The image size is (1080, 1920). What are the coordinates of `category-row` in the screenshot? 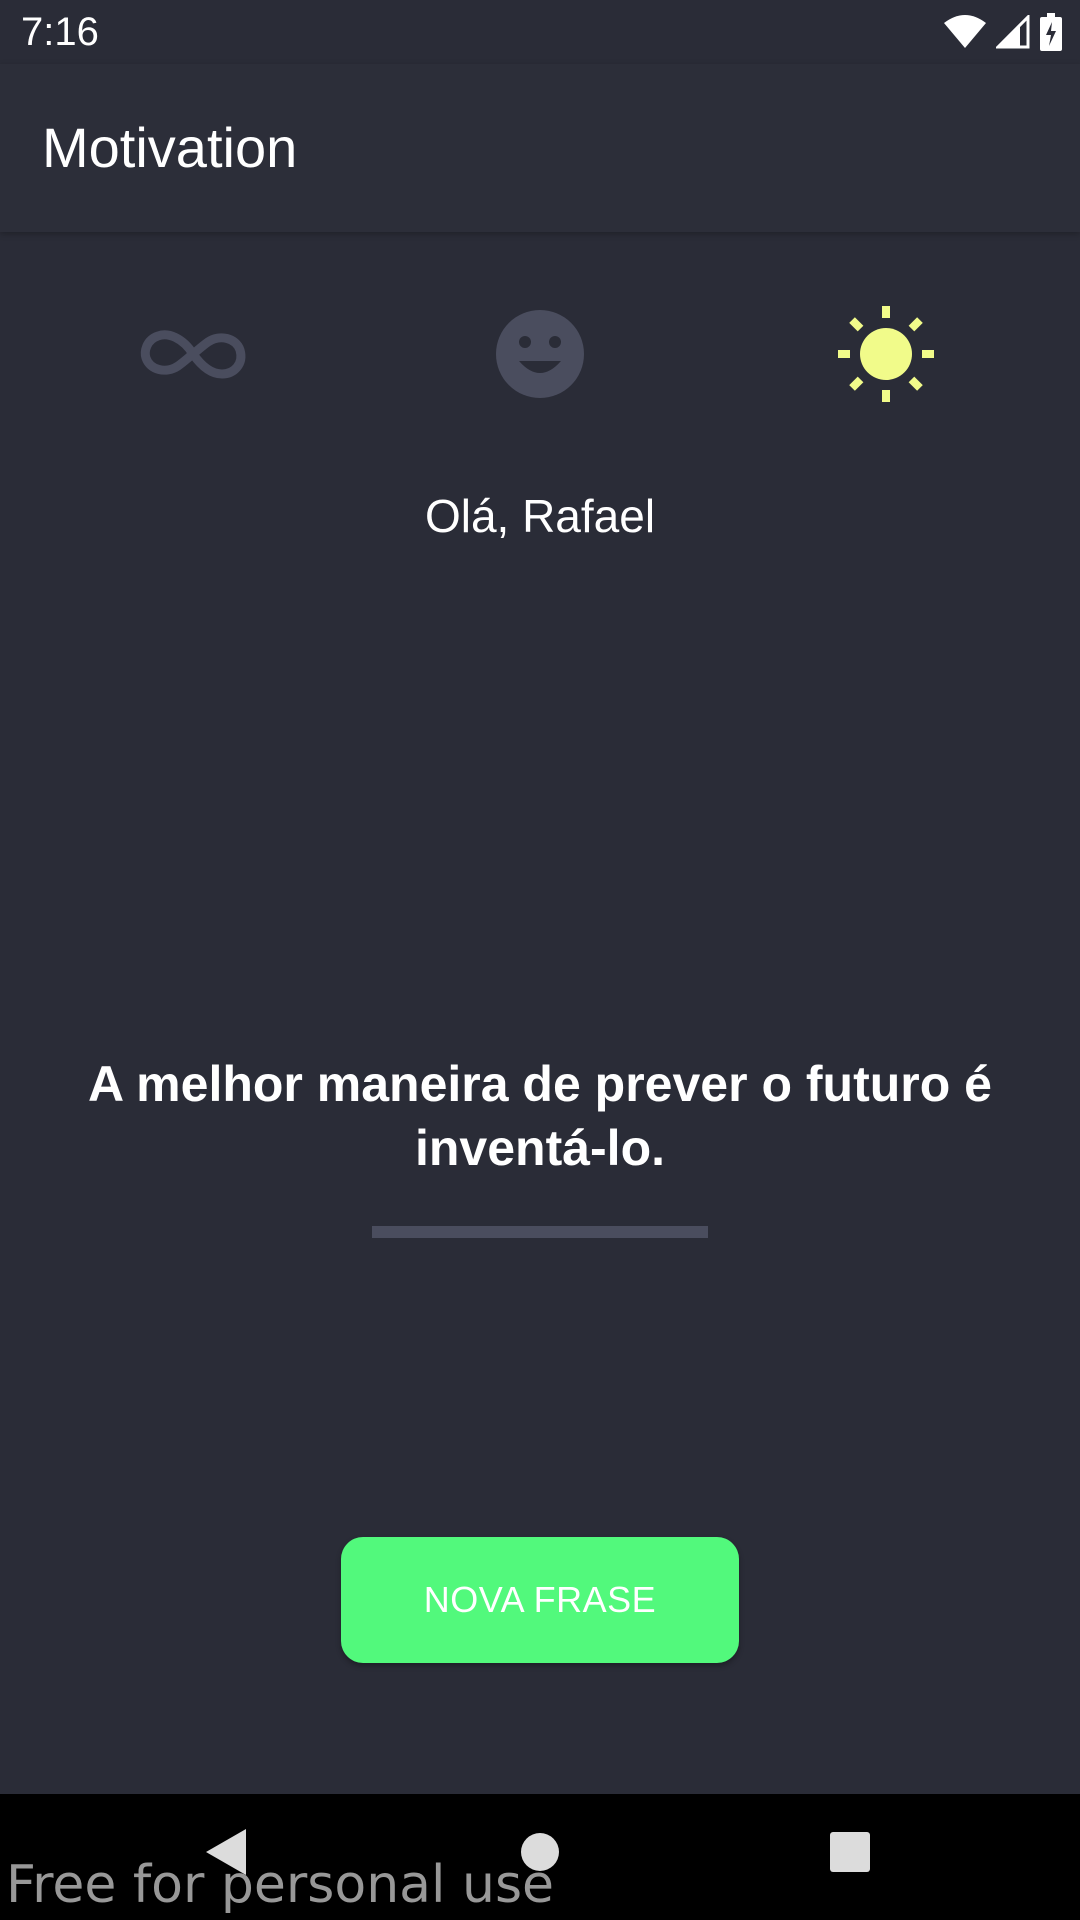 It's located at (540, 356).